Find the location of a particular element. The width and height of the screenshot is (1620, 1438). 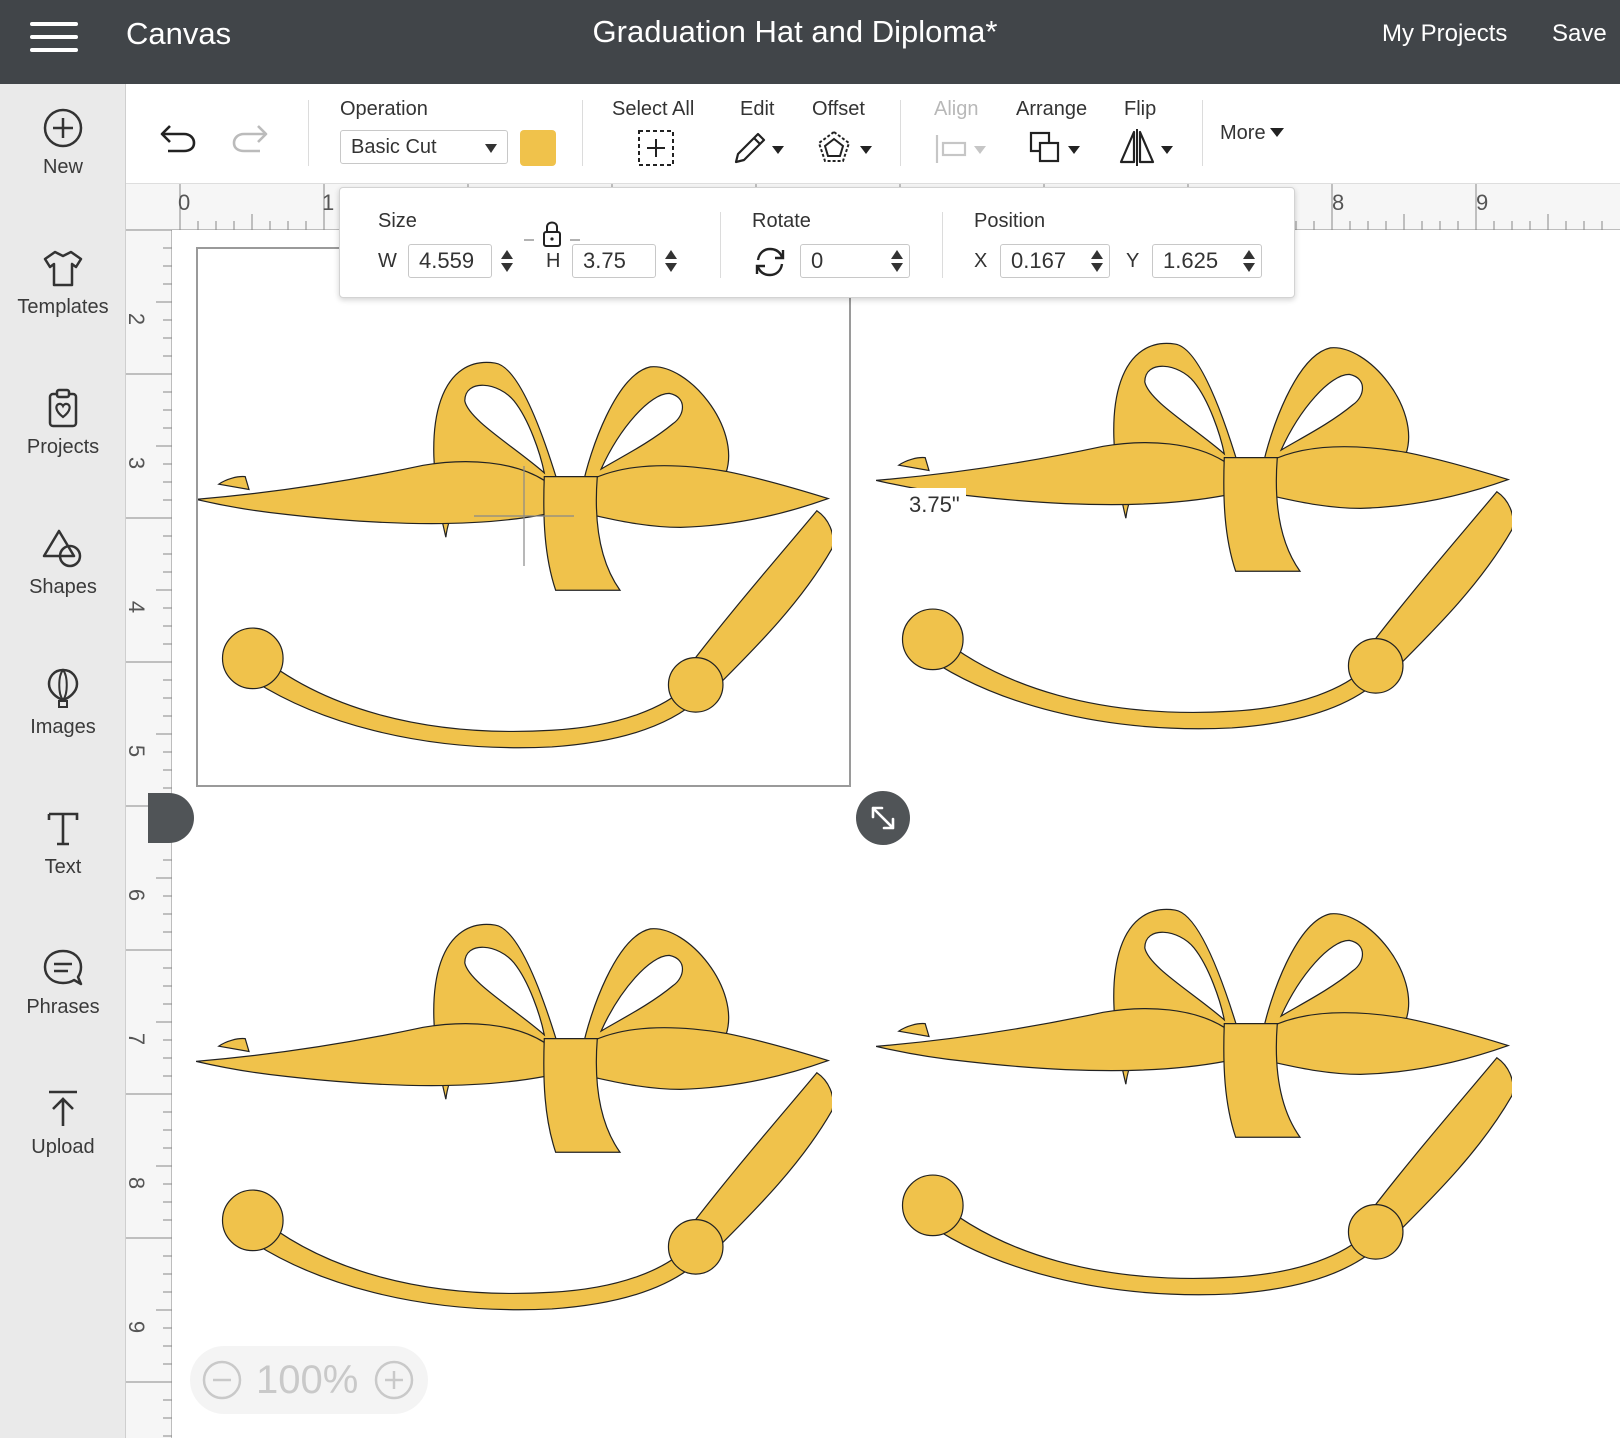

more-label: More is located at coordinates (1243, 133).